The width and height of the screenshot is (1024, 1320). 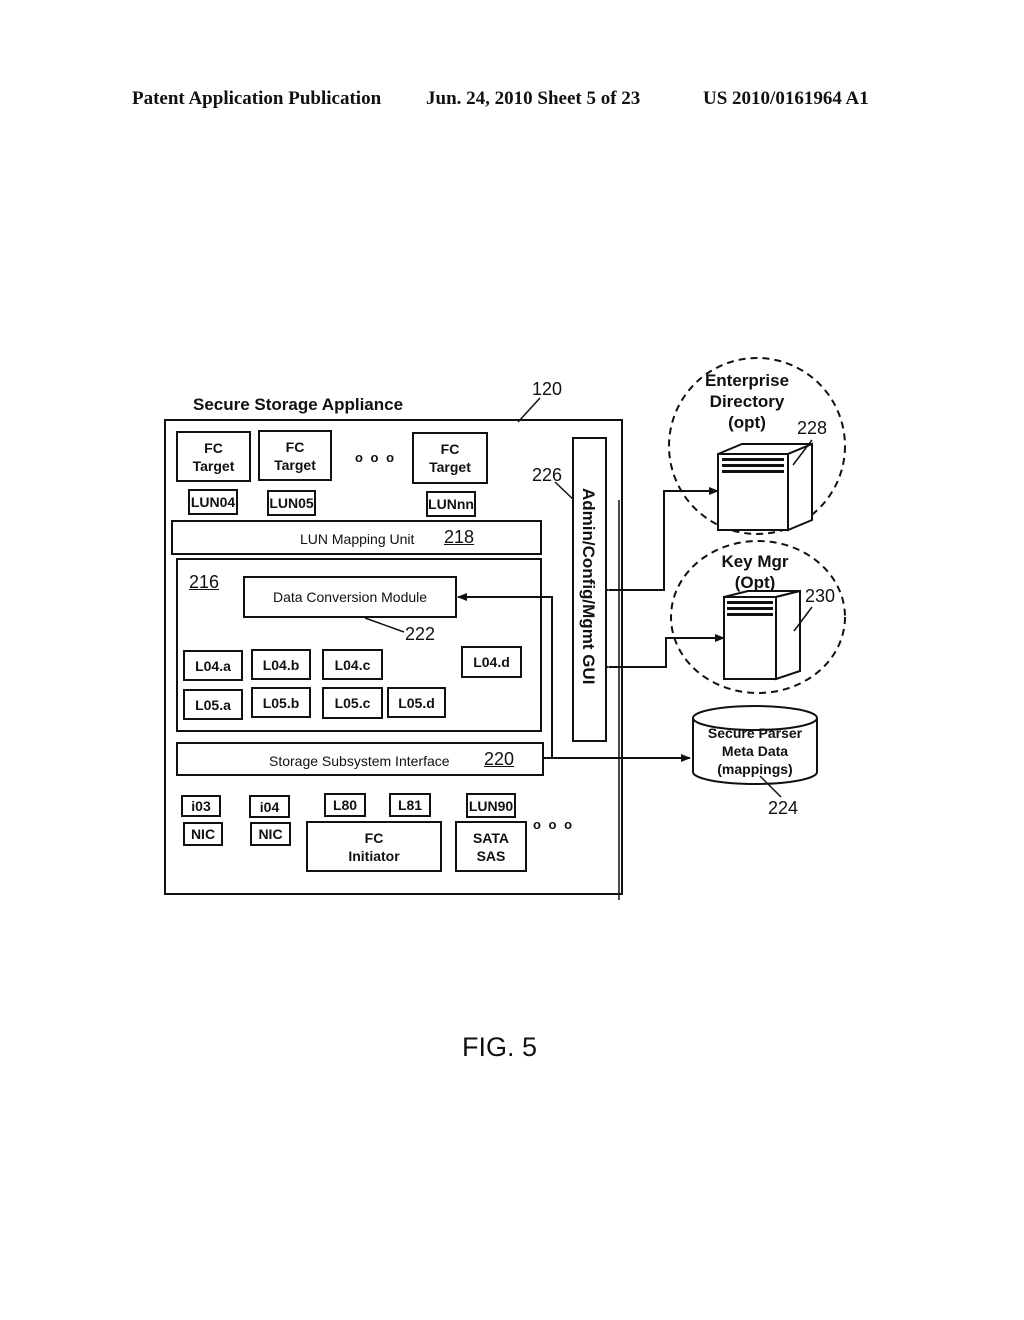 I want to click on directory-link, so click(x=659, y=540).